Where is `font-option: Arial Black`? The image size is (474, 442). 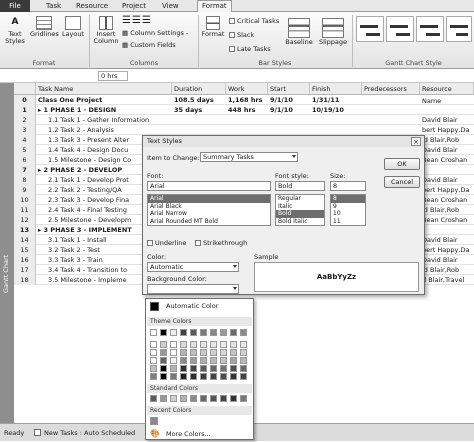
font-option: Arial Black is located at coordinates (209, 207).